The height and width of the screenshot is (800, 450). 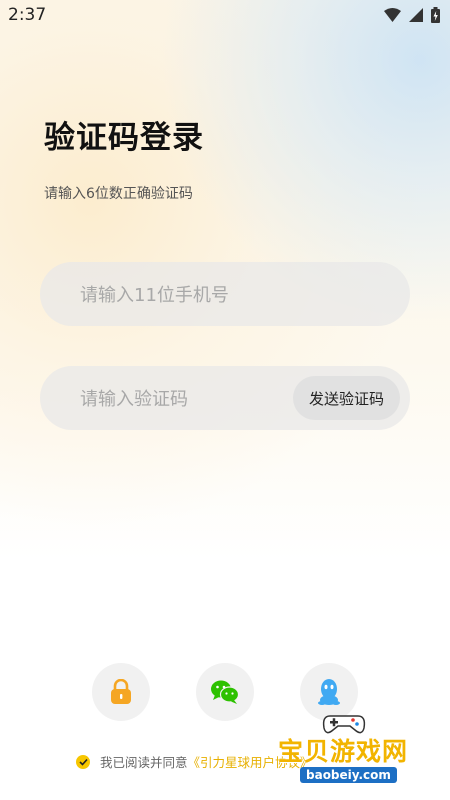 I want to click on qq-icon, so click(x=329, y=692).